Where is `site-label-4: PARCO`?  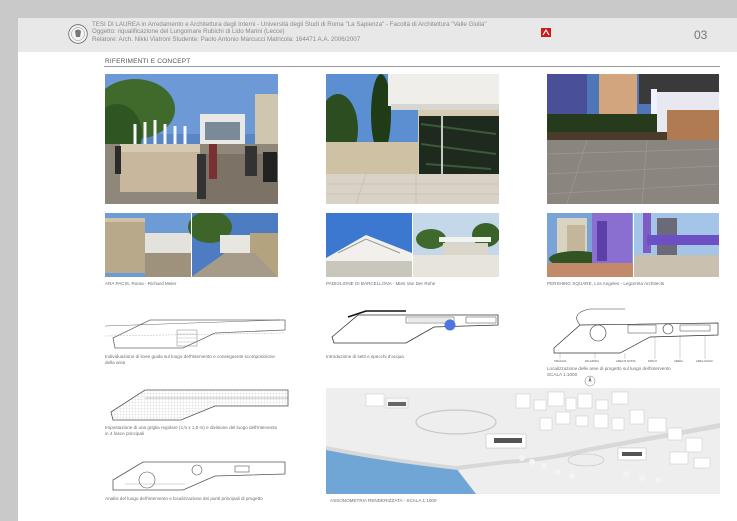
site-label-4: PARCO is located at coordinates (652, 361).